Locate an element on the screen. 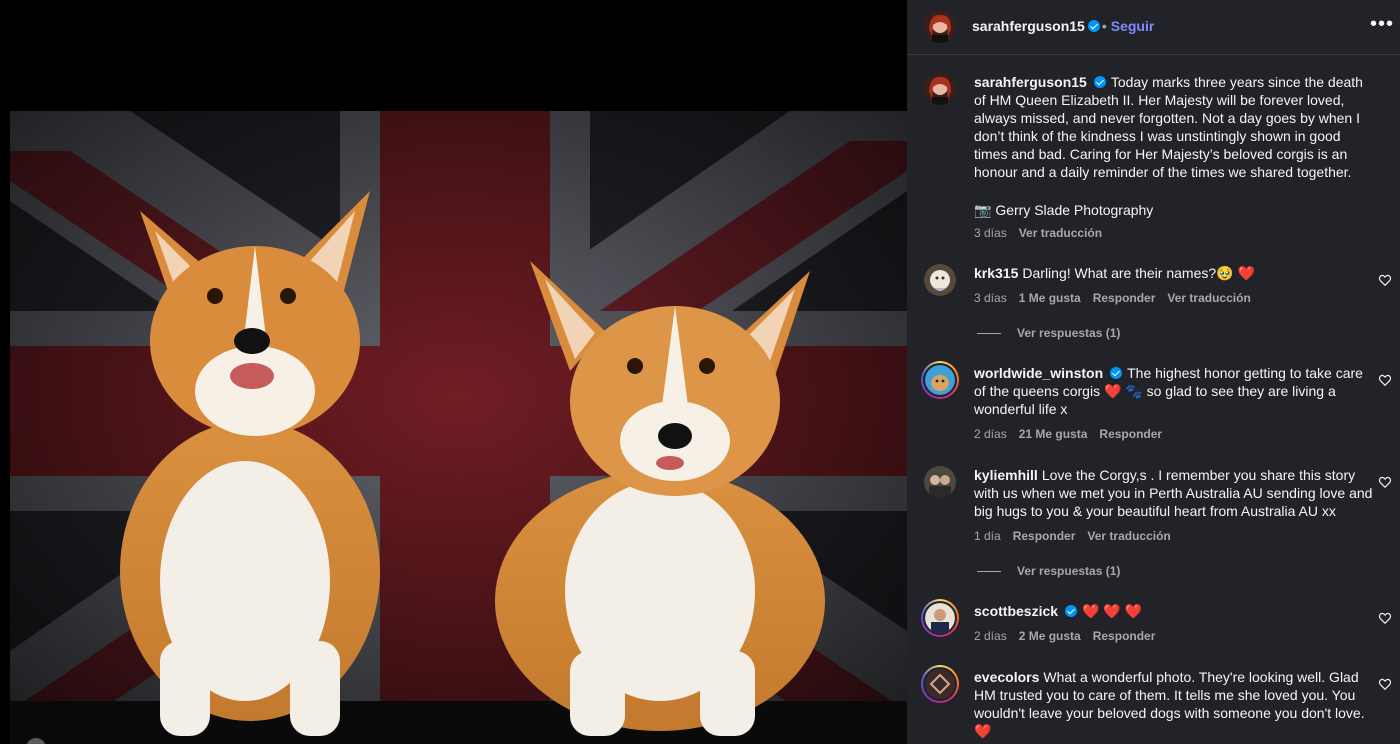 This screenshot has width=1400, height=744. comment-meta: 2 días 2 Me gusta Responder is located at coordinates (1070, 636).